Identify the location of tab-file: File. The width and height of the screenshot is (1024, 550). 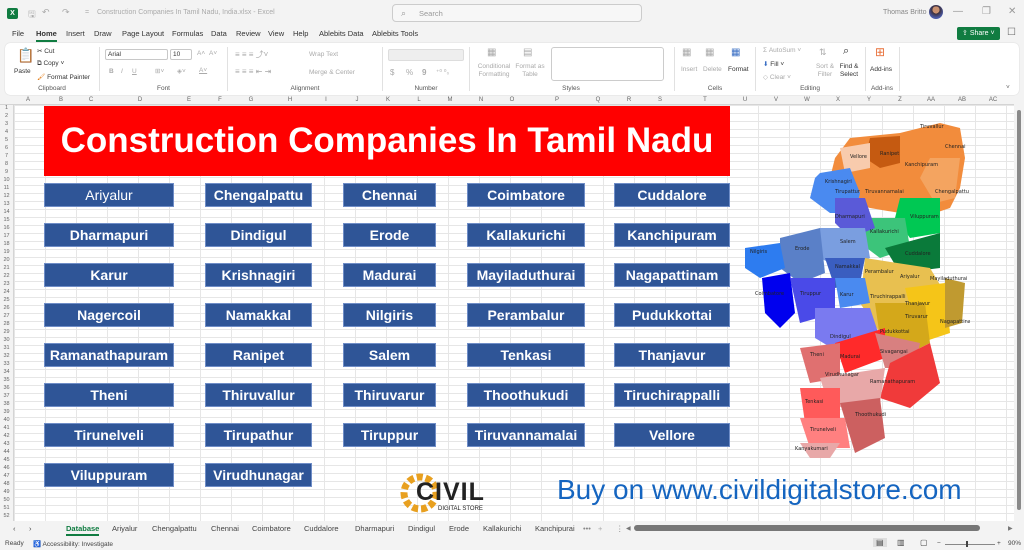
(18, 33).